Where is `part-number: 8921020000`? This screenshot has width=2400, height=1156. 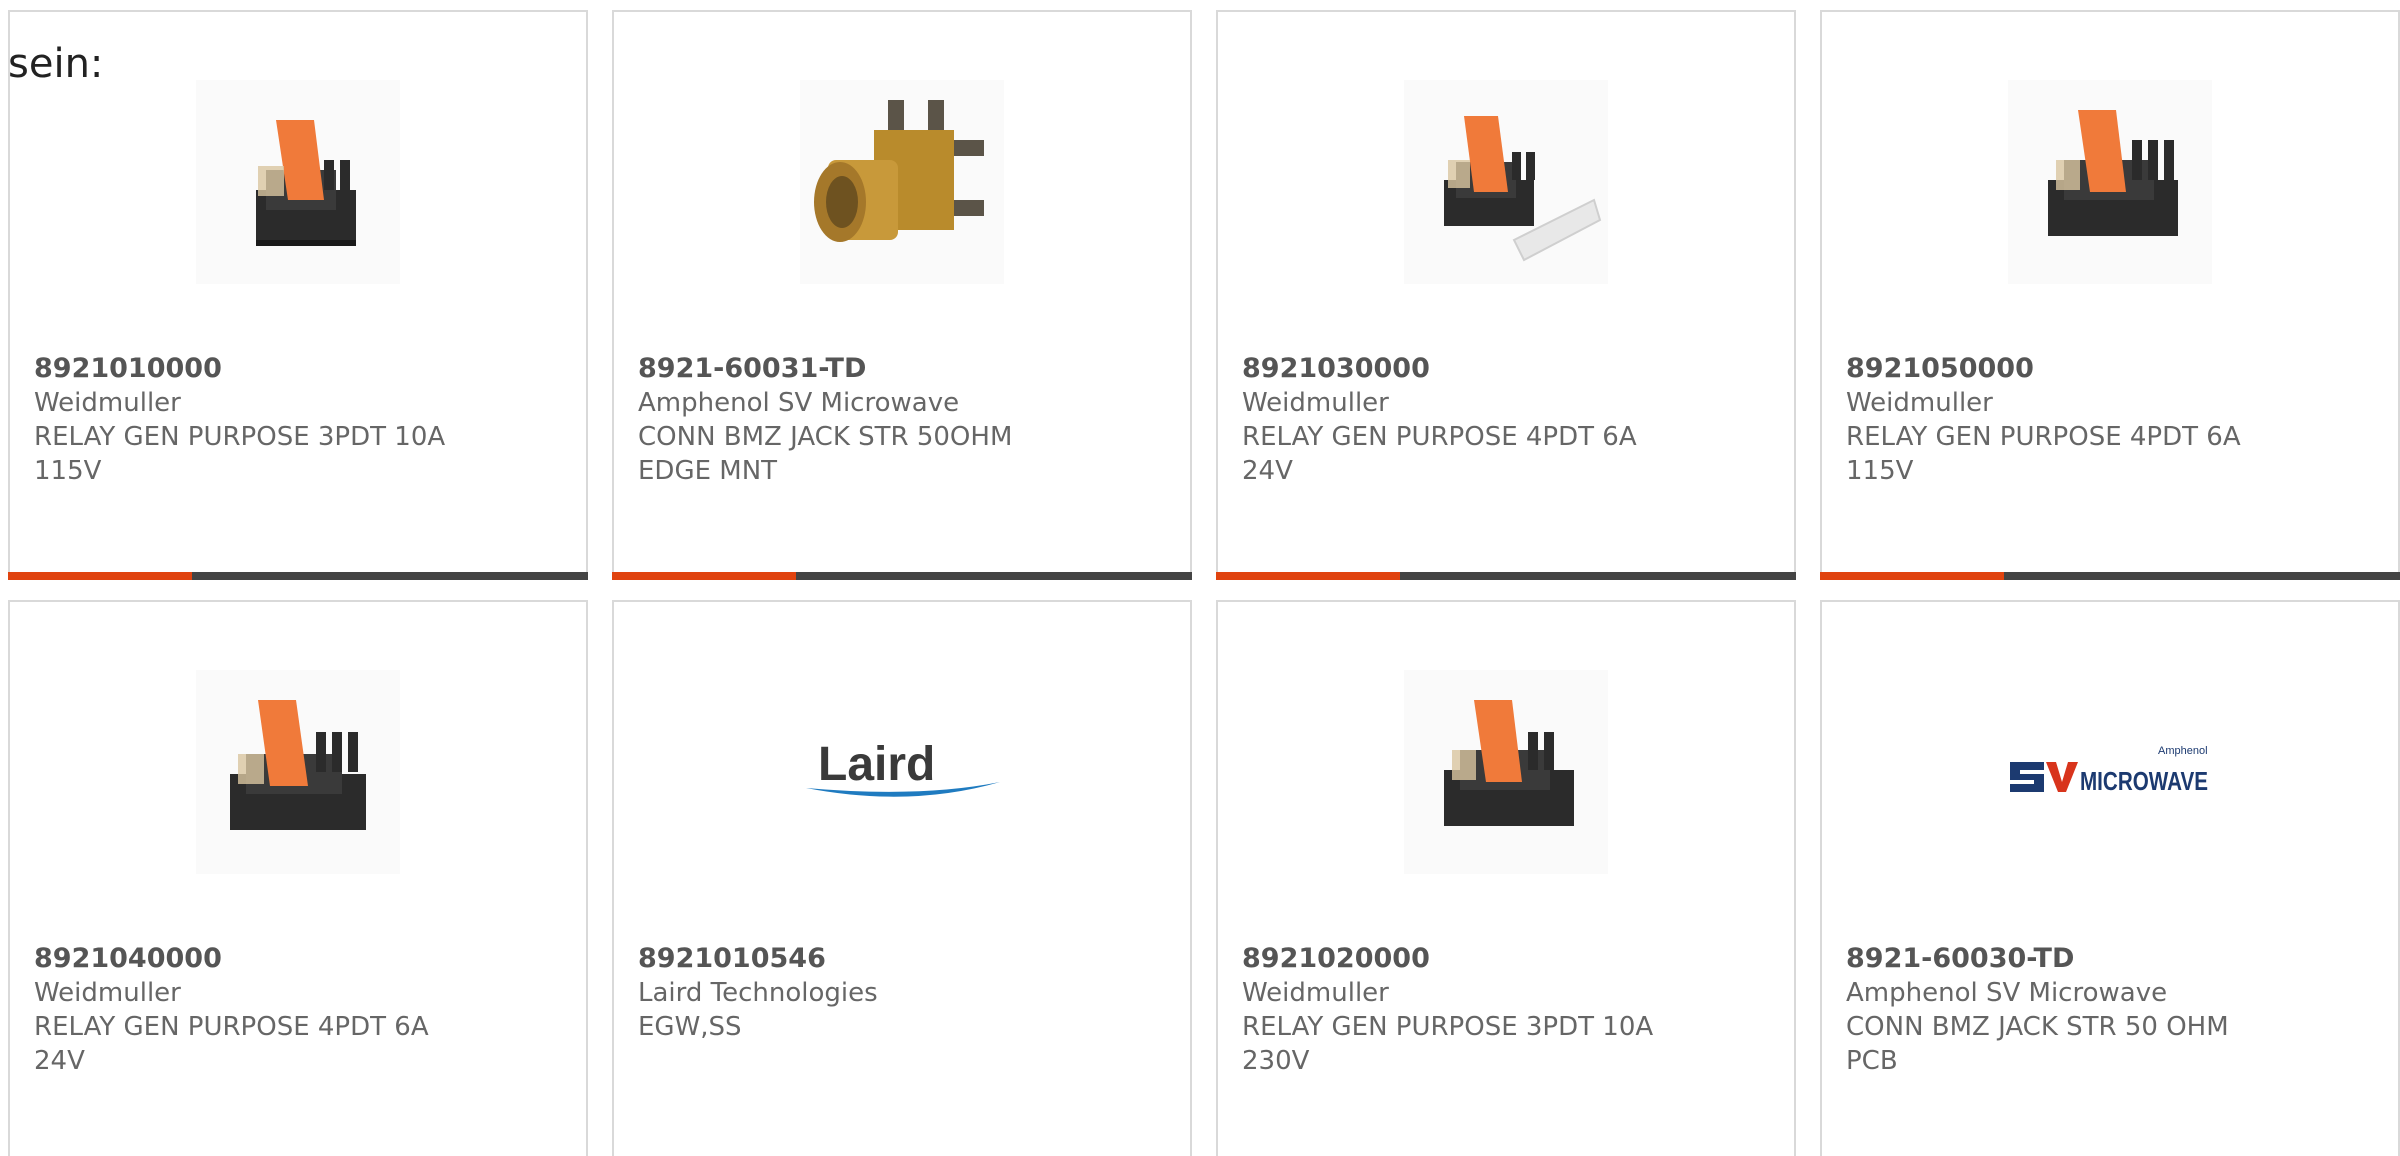 part-number: 8921020000 is located at coordinates (1502, 959).